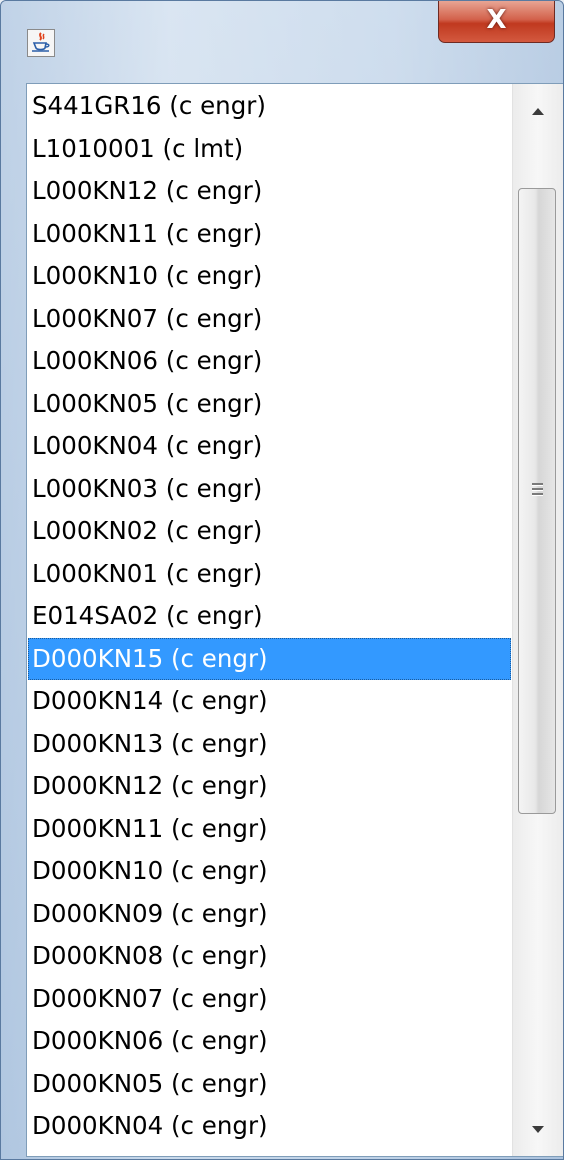 This screenshot has height=1160, width=564. What do you see at coordinates (269, 106) in the screenshot?
I see `list-item: S441GR16 (c engr)` at bounding box center [269, 106].